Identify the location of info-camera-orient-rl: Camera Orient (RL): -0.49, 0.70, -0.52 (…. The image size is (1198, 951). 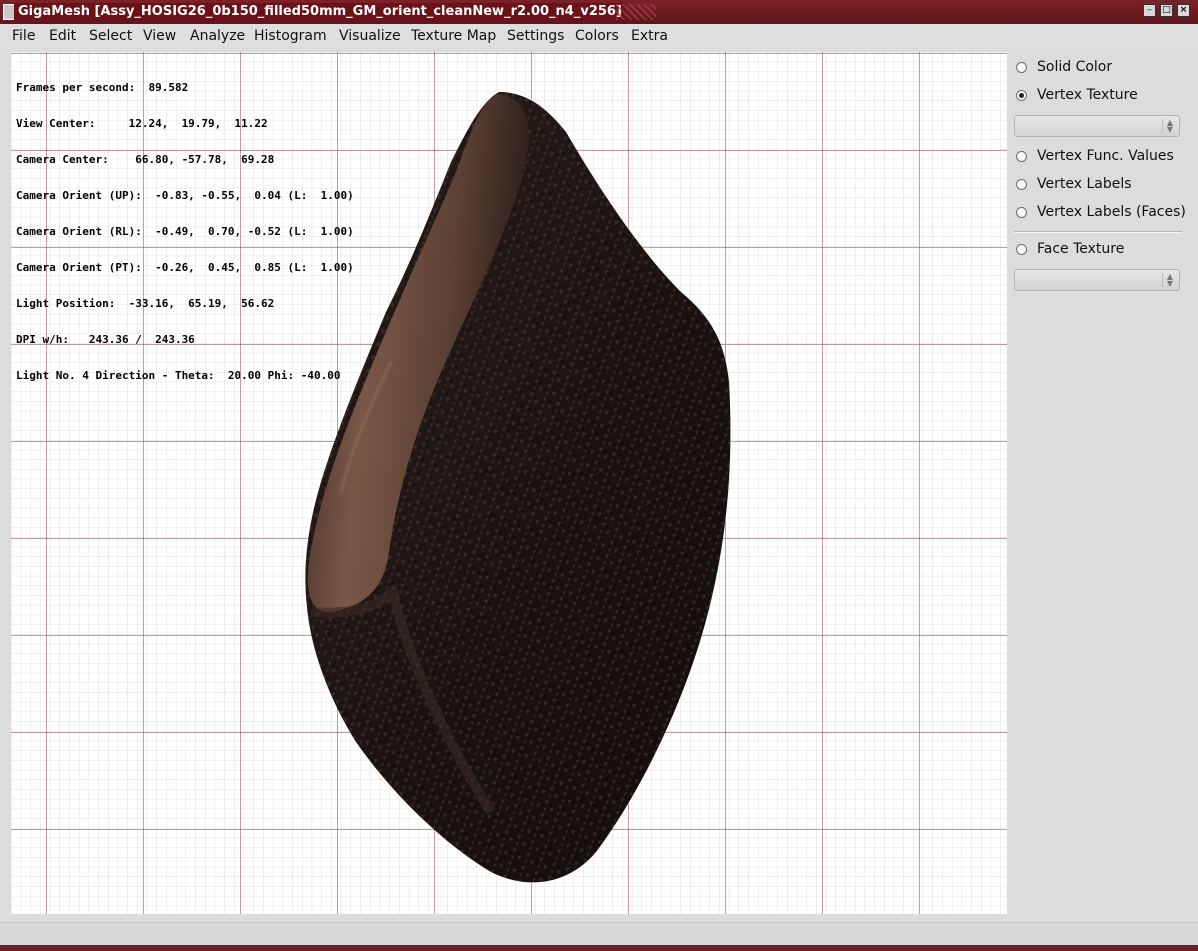
(185, 231).